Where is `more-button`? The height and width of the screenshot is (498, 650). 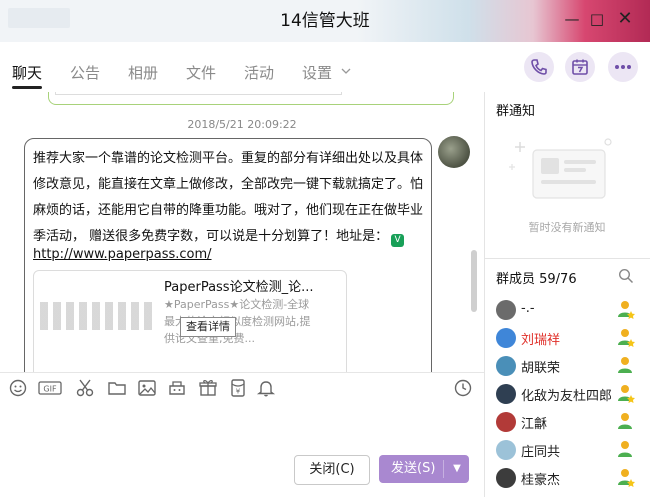 more-button is located at coordinates (623, 67).